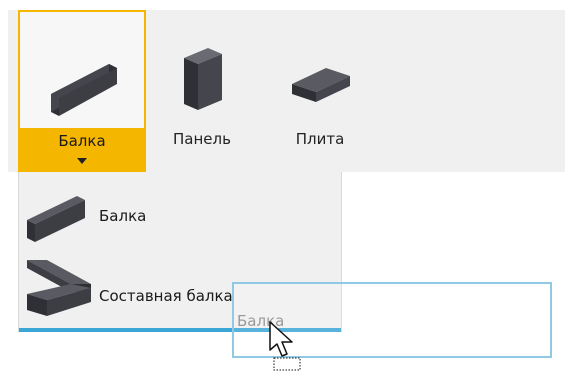  Describe the element at coordinates (202, 139) in the screenshot. I see `panel-button-label: Панель` at that location.